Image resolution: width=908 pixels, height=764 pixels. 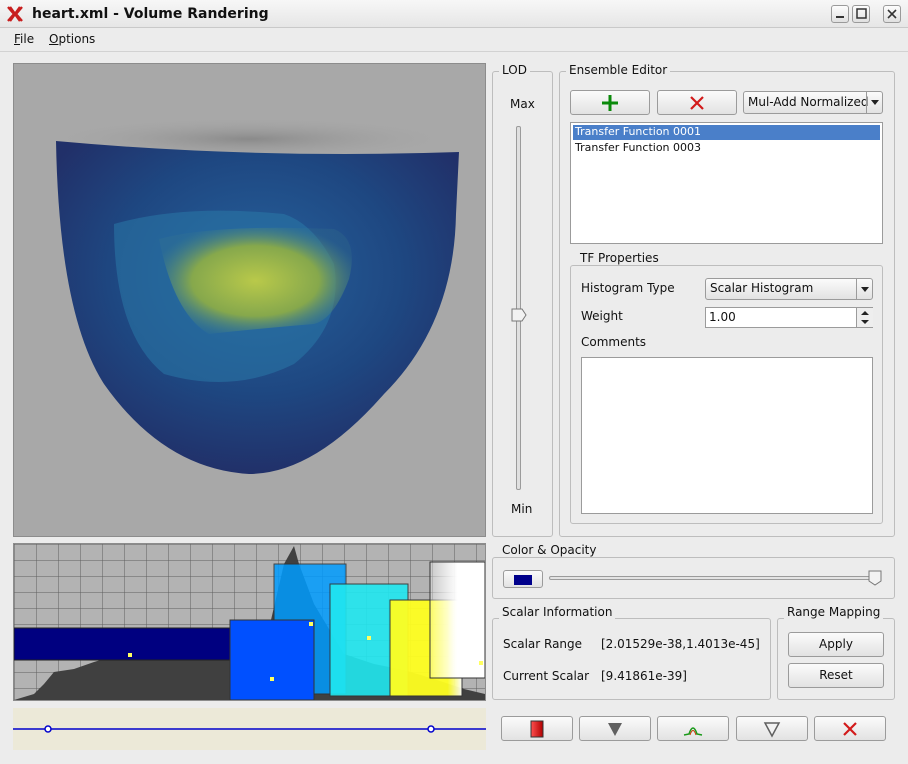 I want to click on color-opacity-title: Color & Opacity, so click(x=549, y=550).